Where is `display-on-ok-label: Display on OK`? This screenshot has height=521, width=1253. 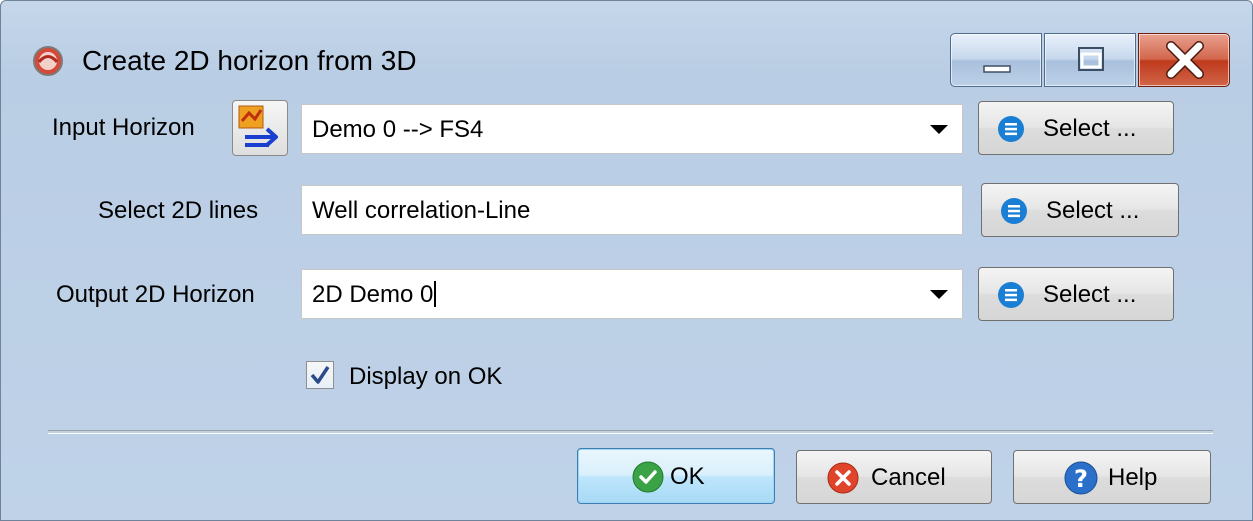 display-on-ok-label: Display on OK is located at coordinates (425, 377).